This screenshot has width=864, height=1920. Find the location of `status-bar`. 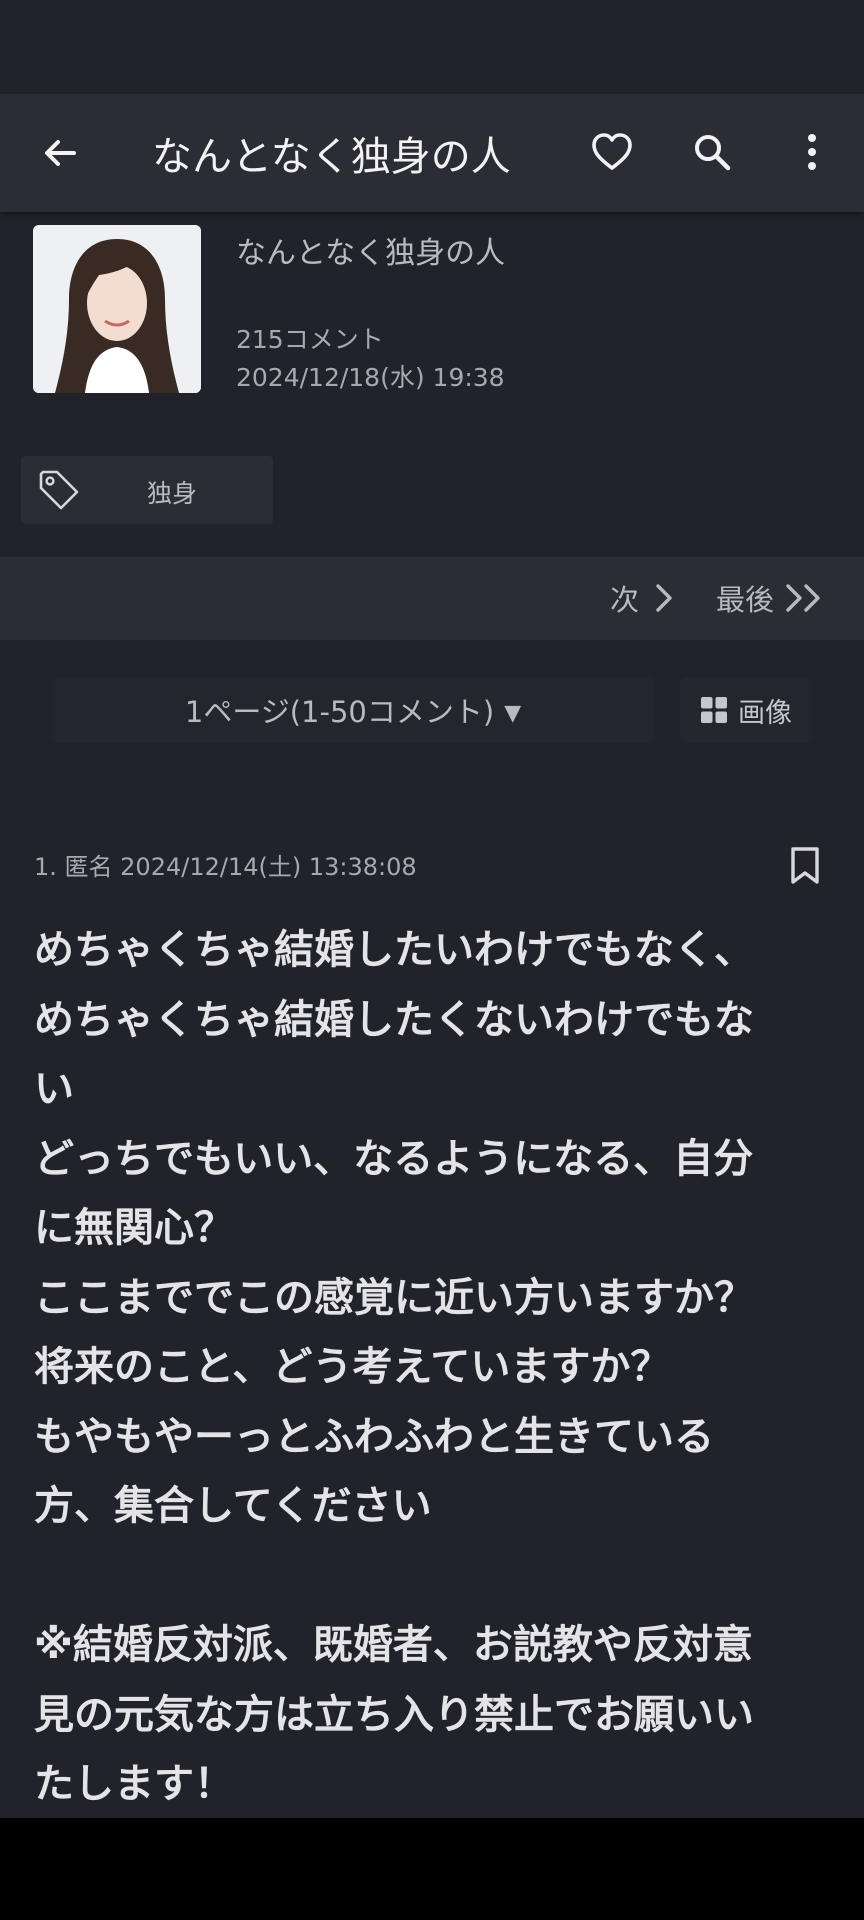

status-bar is located at coordinates (432, 47).